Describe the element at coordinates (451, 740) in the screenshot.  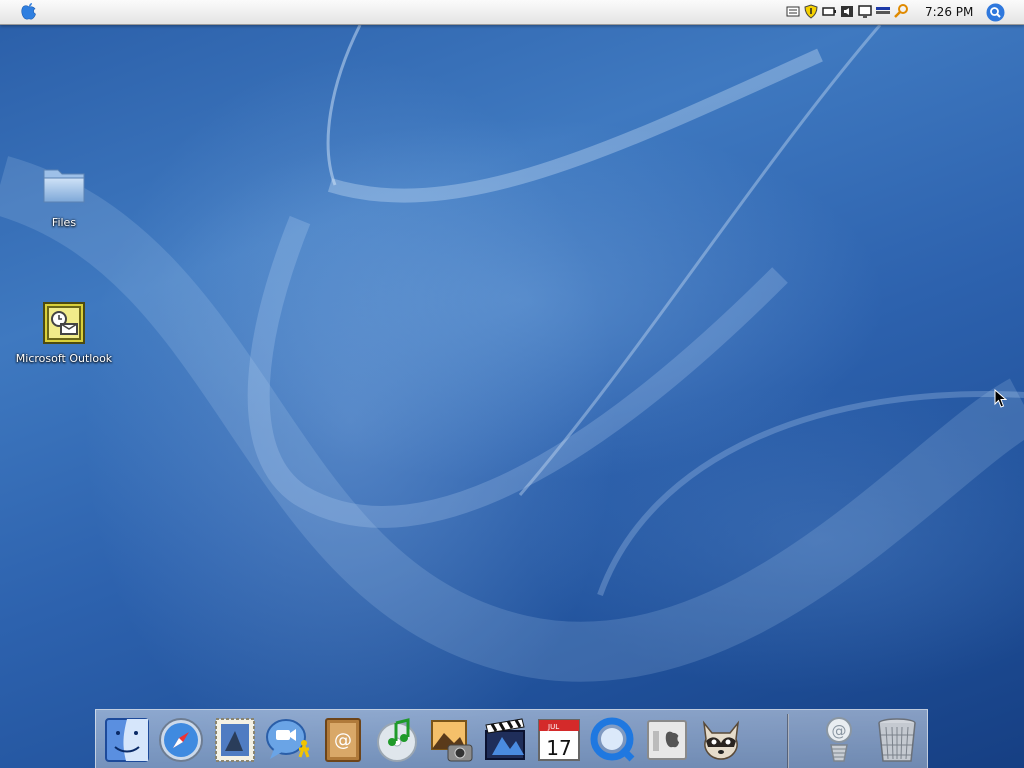
I see `iphoto-icon` at that location.